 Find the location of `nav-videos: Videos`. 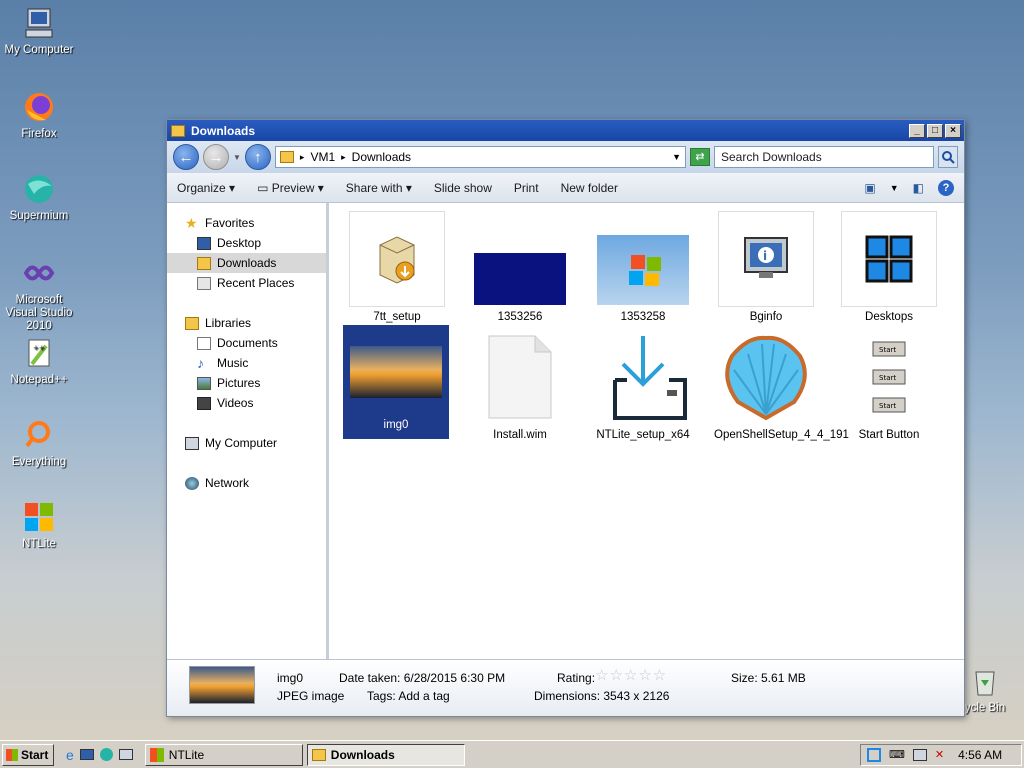

nav-videos: Videos is located at coordinates (246, 403).